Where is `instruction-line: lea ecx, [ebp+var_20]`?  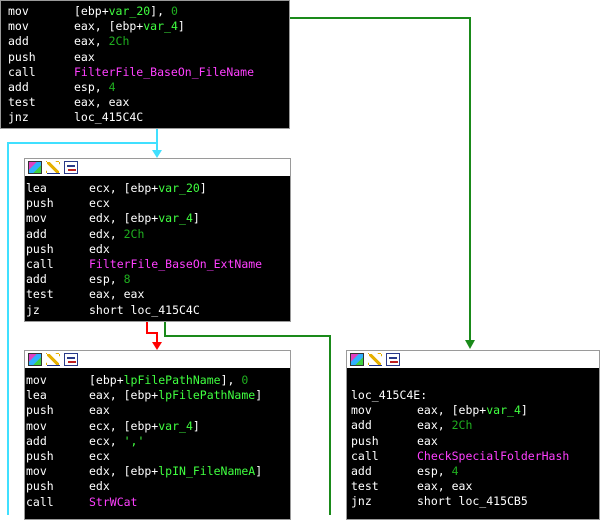 instruction-line: lea ecx, [ebp+var_20] is located at coordinates (157, 188).